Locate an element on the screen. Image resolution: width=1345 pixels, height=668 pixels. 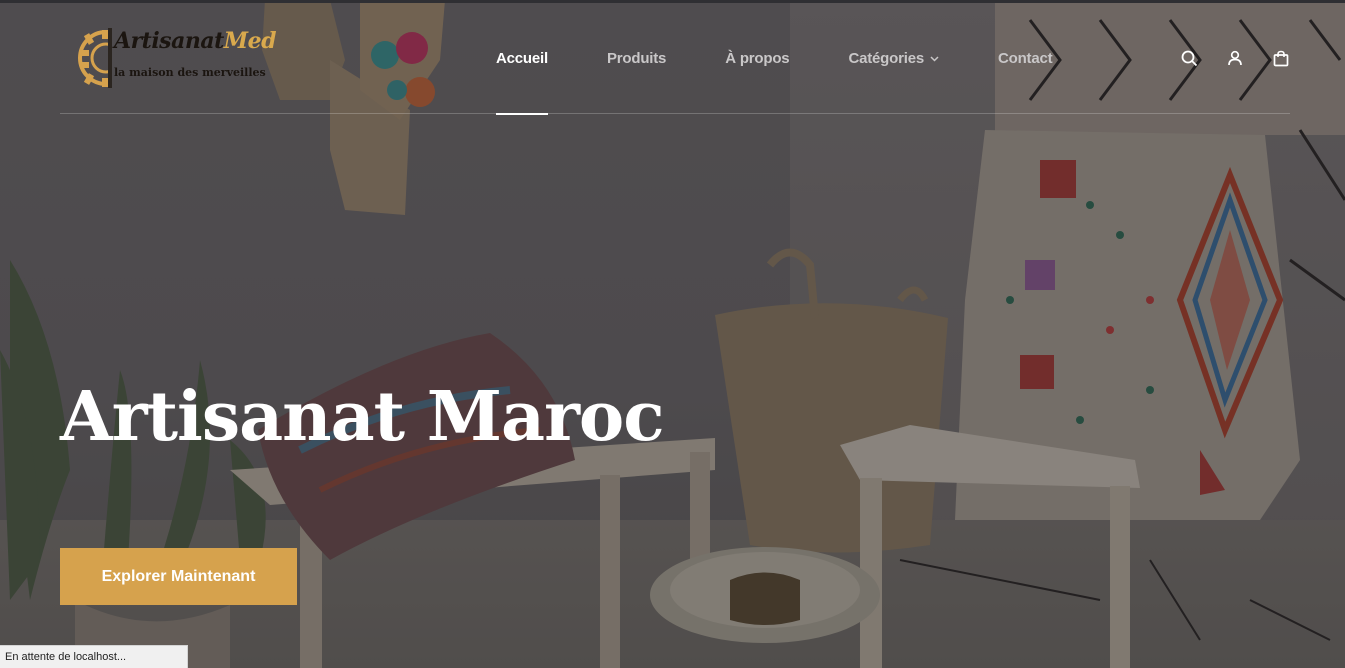
header-tools is located at coordinates (1235, 58).